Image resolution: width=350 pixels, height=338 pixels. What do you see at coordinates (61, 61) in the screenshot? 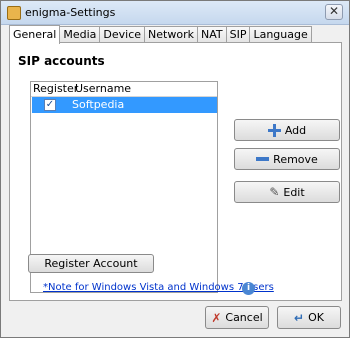
I see `section-title: SIP accounts` at bounding box center [61, 61].